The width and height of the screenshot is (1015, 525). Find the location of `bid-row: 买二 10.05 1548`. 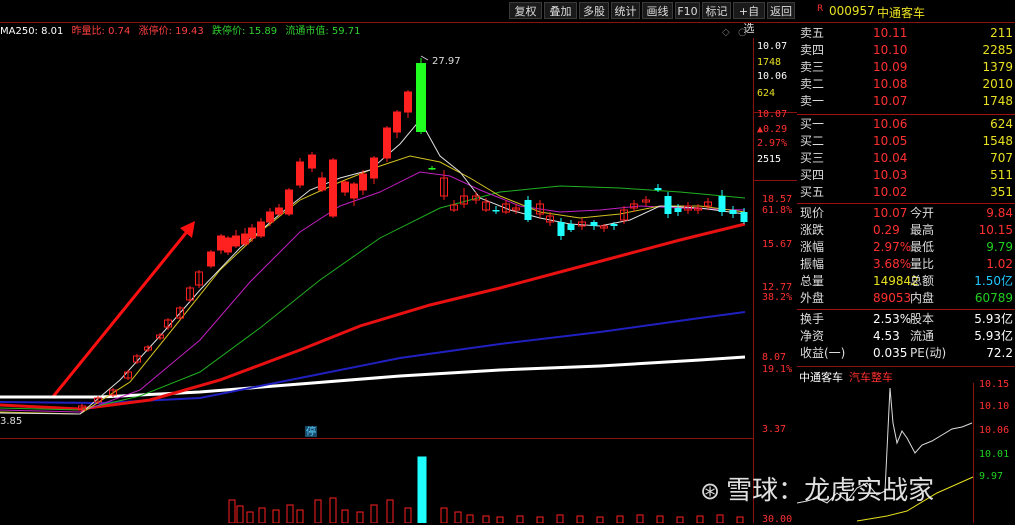

bid-row: 买二 10.05 1548 is located at coordinates (906, 141).